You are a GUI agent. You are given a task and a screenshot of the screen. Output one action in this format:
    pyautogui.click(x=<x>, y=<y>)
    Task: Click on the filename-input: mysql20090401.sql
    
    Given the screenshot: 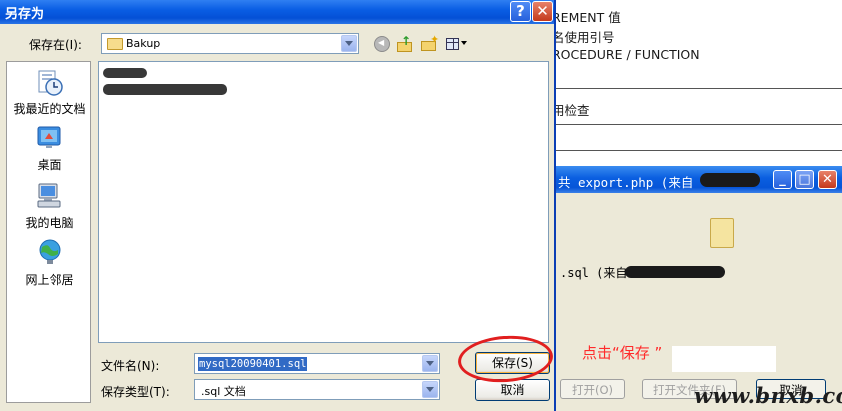 What is the action you would take?
    pyautogui.click(x=317, y=363)
    